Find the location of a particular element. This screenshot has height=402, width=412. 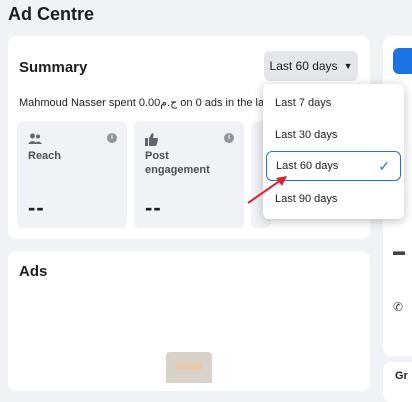

thumbs-up-icon is located at coordinates (151, 141).